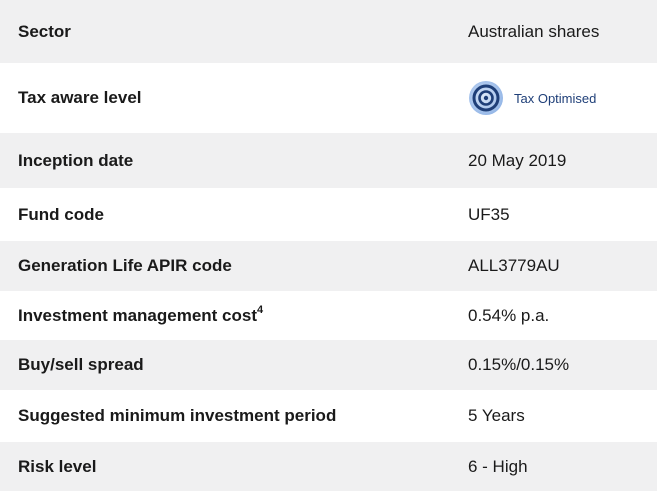  I want to click on row-tax-aware-level: Tax aware level Tax Optimised, so click(328, 98).